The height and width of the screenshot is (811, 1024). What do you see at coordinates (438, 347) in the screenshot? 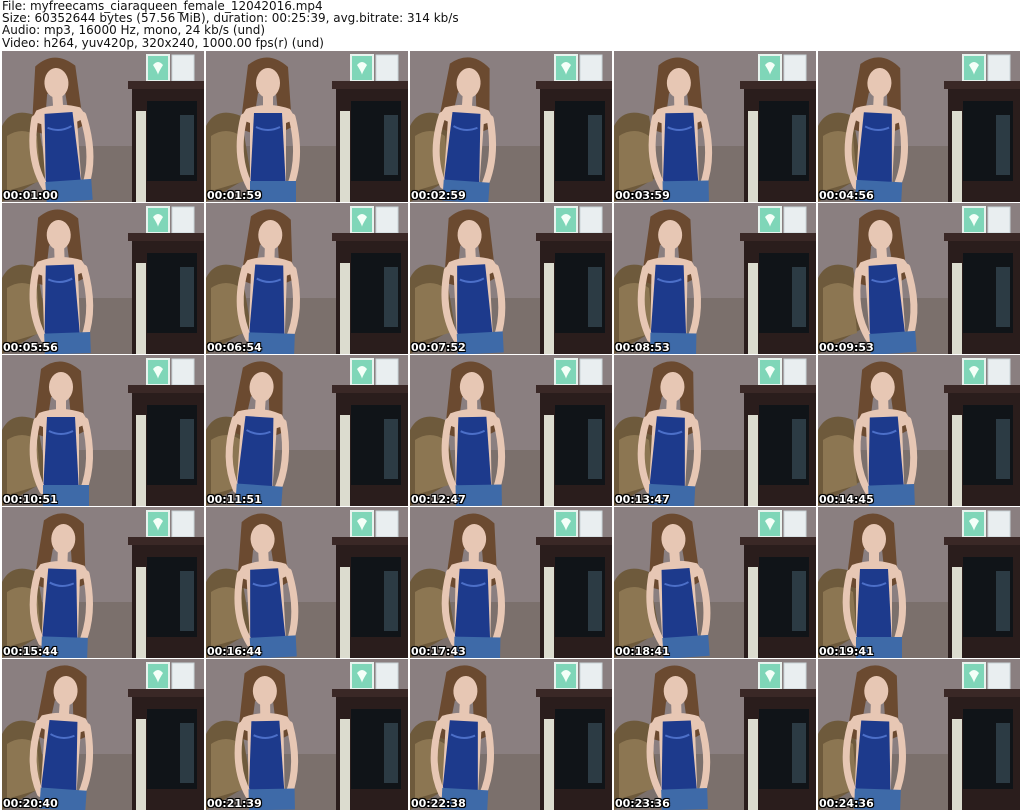
I see `frame-timestamp: 00:07:52` at bounding box center [438, 347].